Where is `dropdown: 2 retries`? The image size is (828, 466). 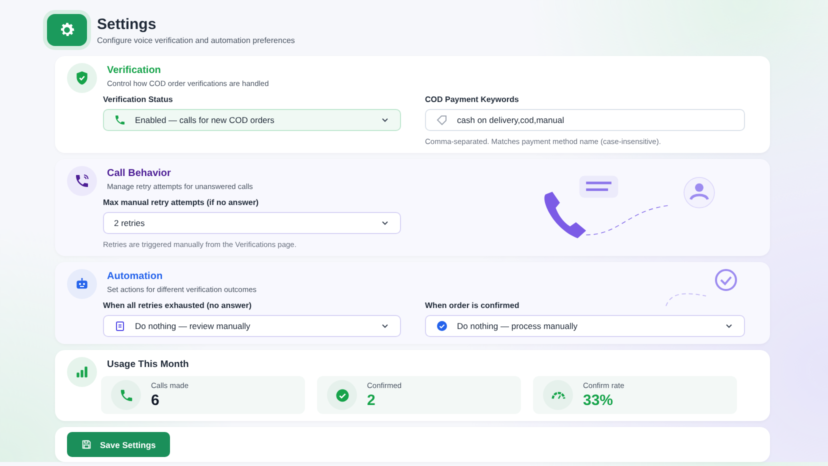 dropdown: 2 retries is located at coordinates (252, 223).